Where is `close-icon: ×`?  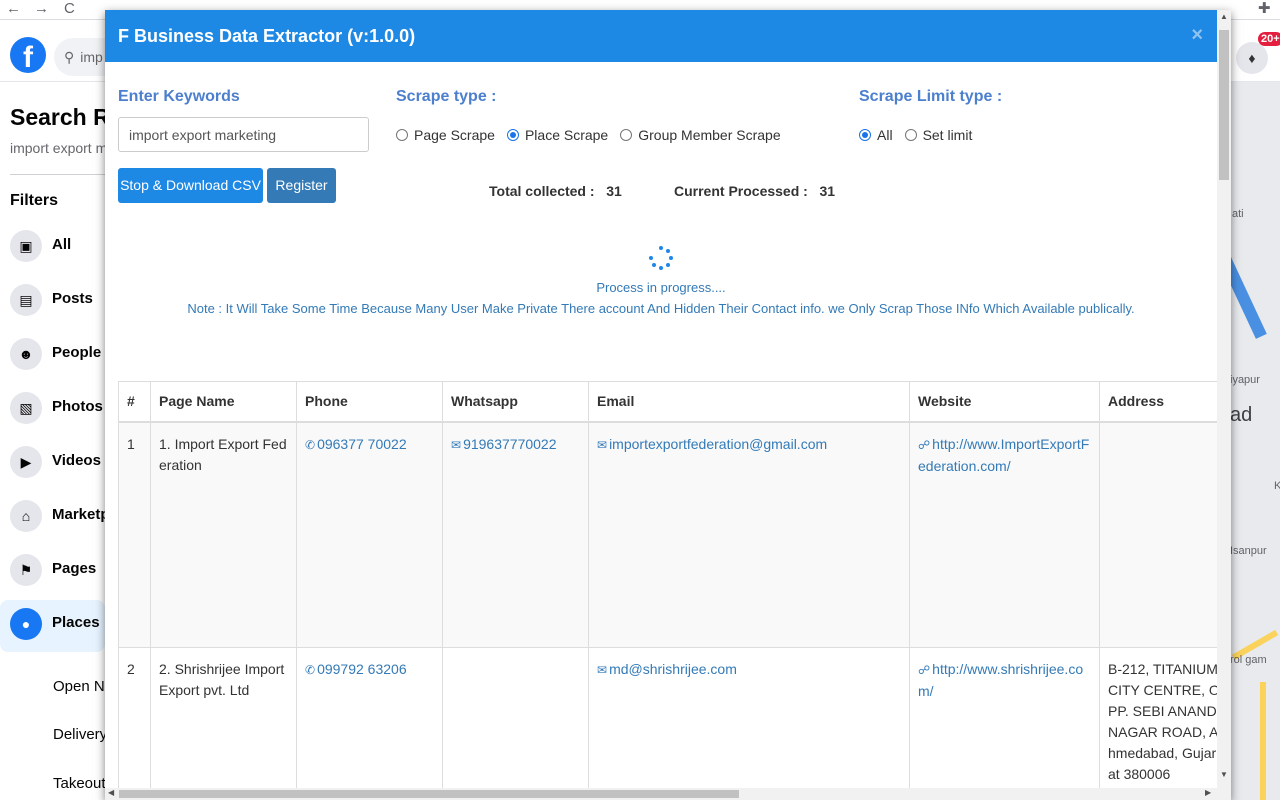
close-icon: × is located at coordinates (1197, 35).